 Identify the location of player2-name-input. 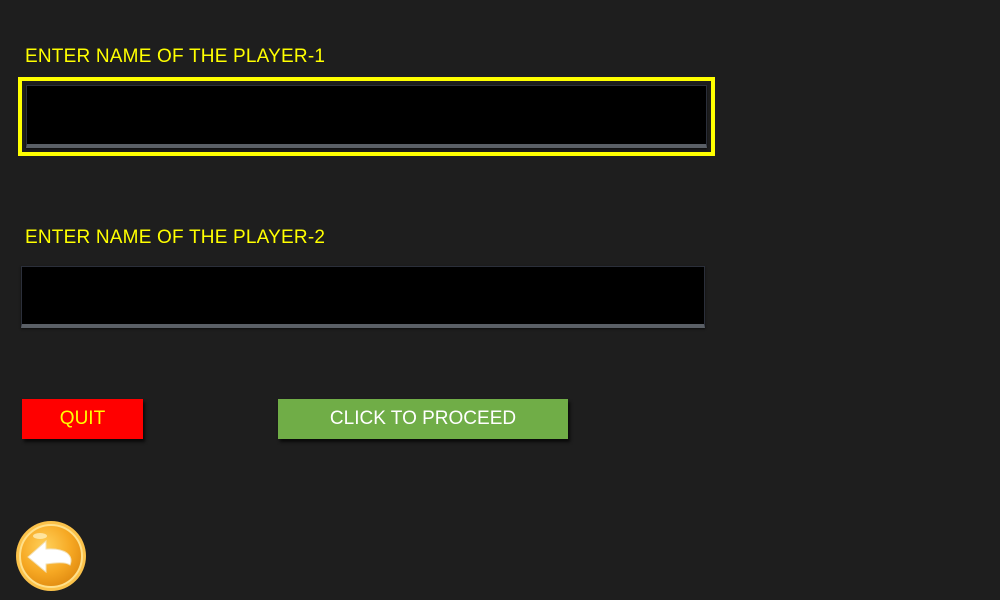
(363, 297).